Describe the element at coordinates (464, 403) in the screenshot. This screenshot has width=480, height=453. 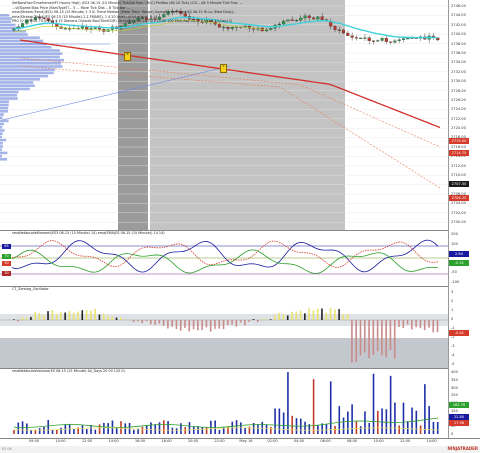
I see `volume-y-axis: 400350300250200150100500182.7022.8017.98` at that location.